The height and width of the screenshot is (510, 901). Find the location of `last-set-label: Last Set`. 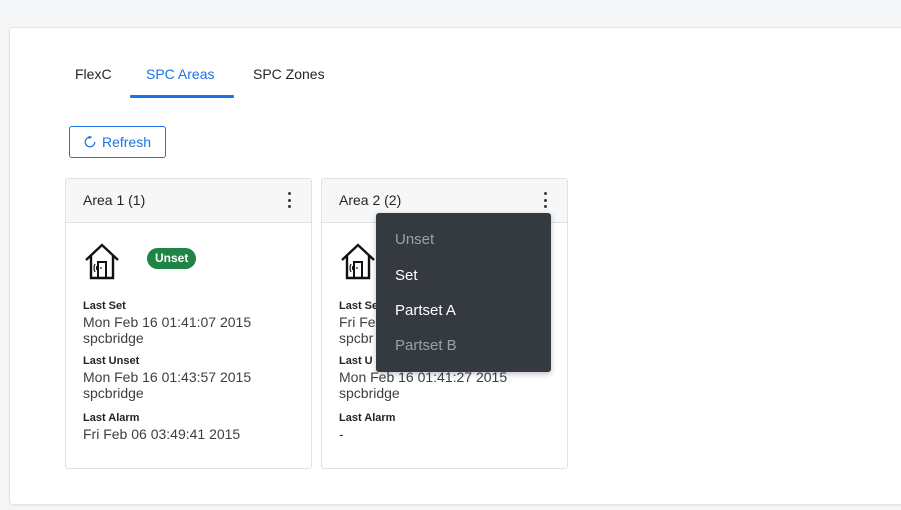

last-set-label: Last Set is located at coordinates (104, 306).